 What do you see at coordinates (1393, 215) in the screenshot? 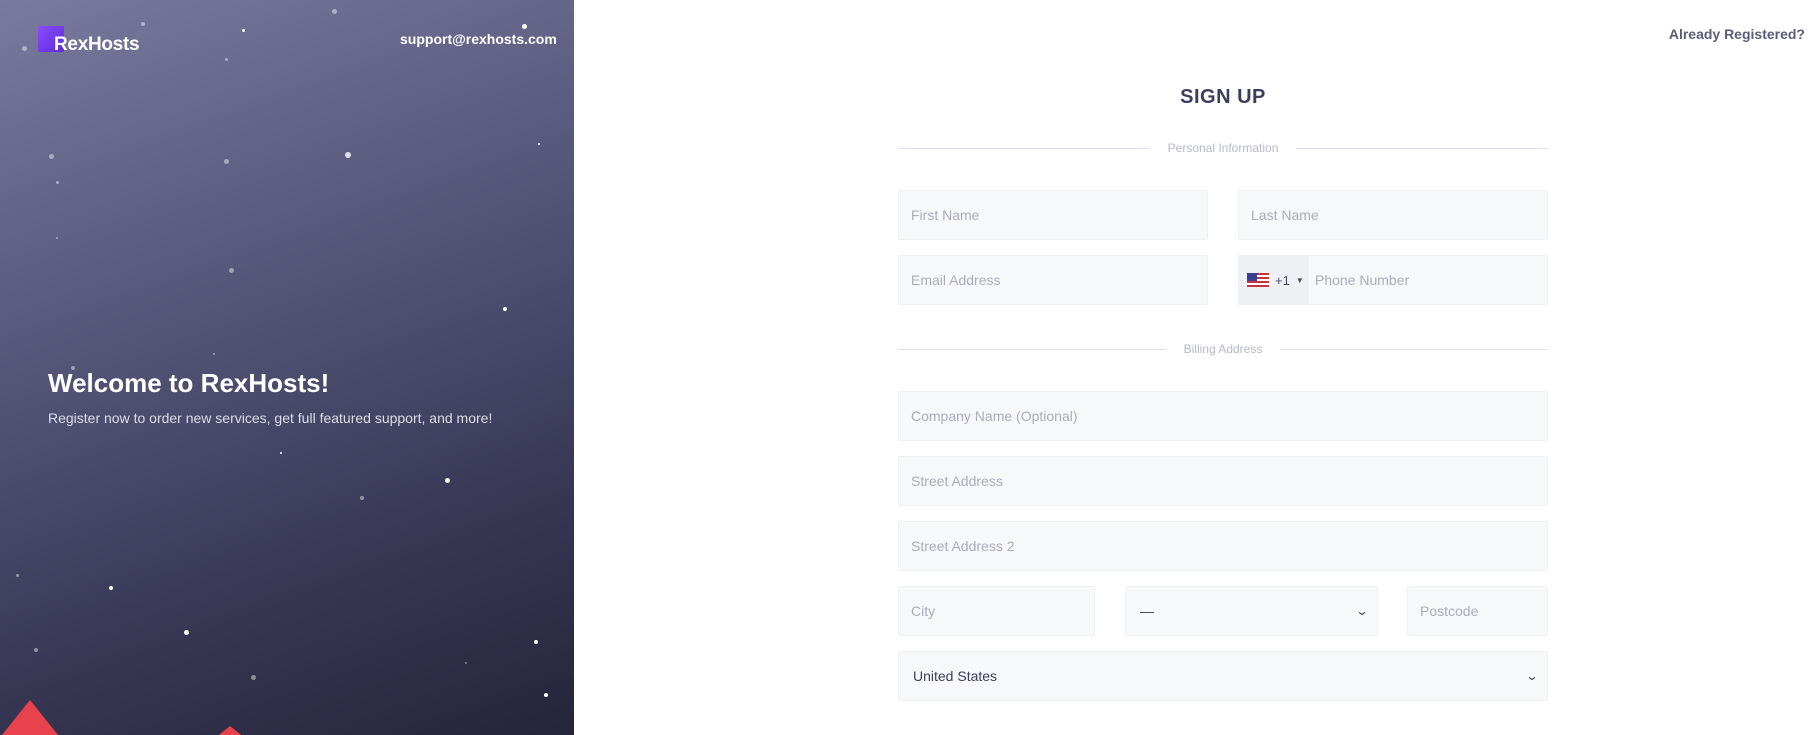
I see `last-name-input: Last Name` at bounding box center [1393, 215].